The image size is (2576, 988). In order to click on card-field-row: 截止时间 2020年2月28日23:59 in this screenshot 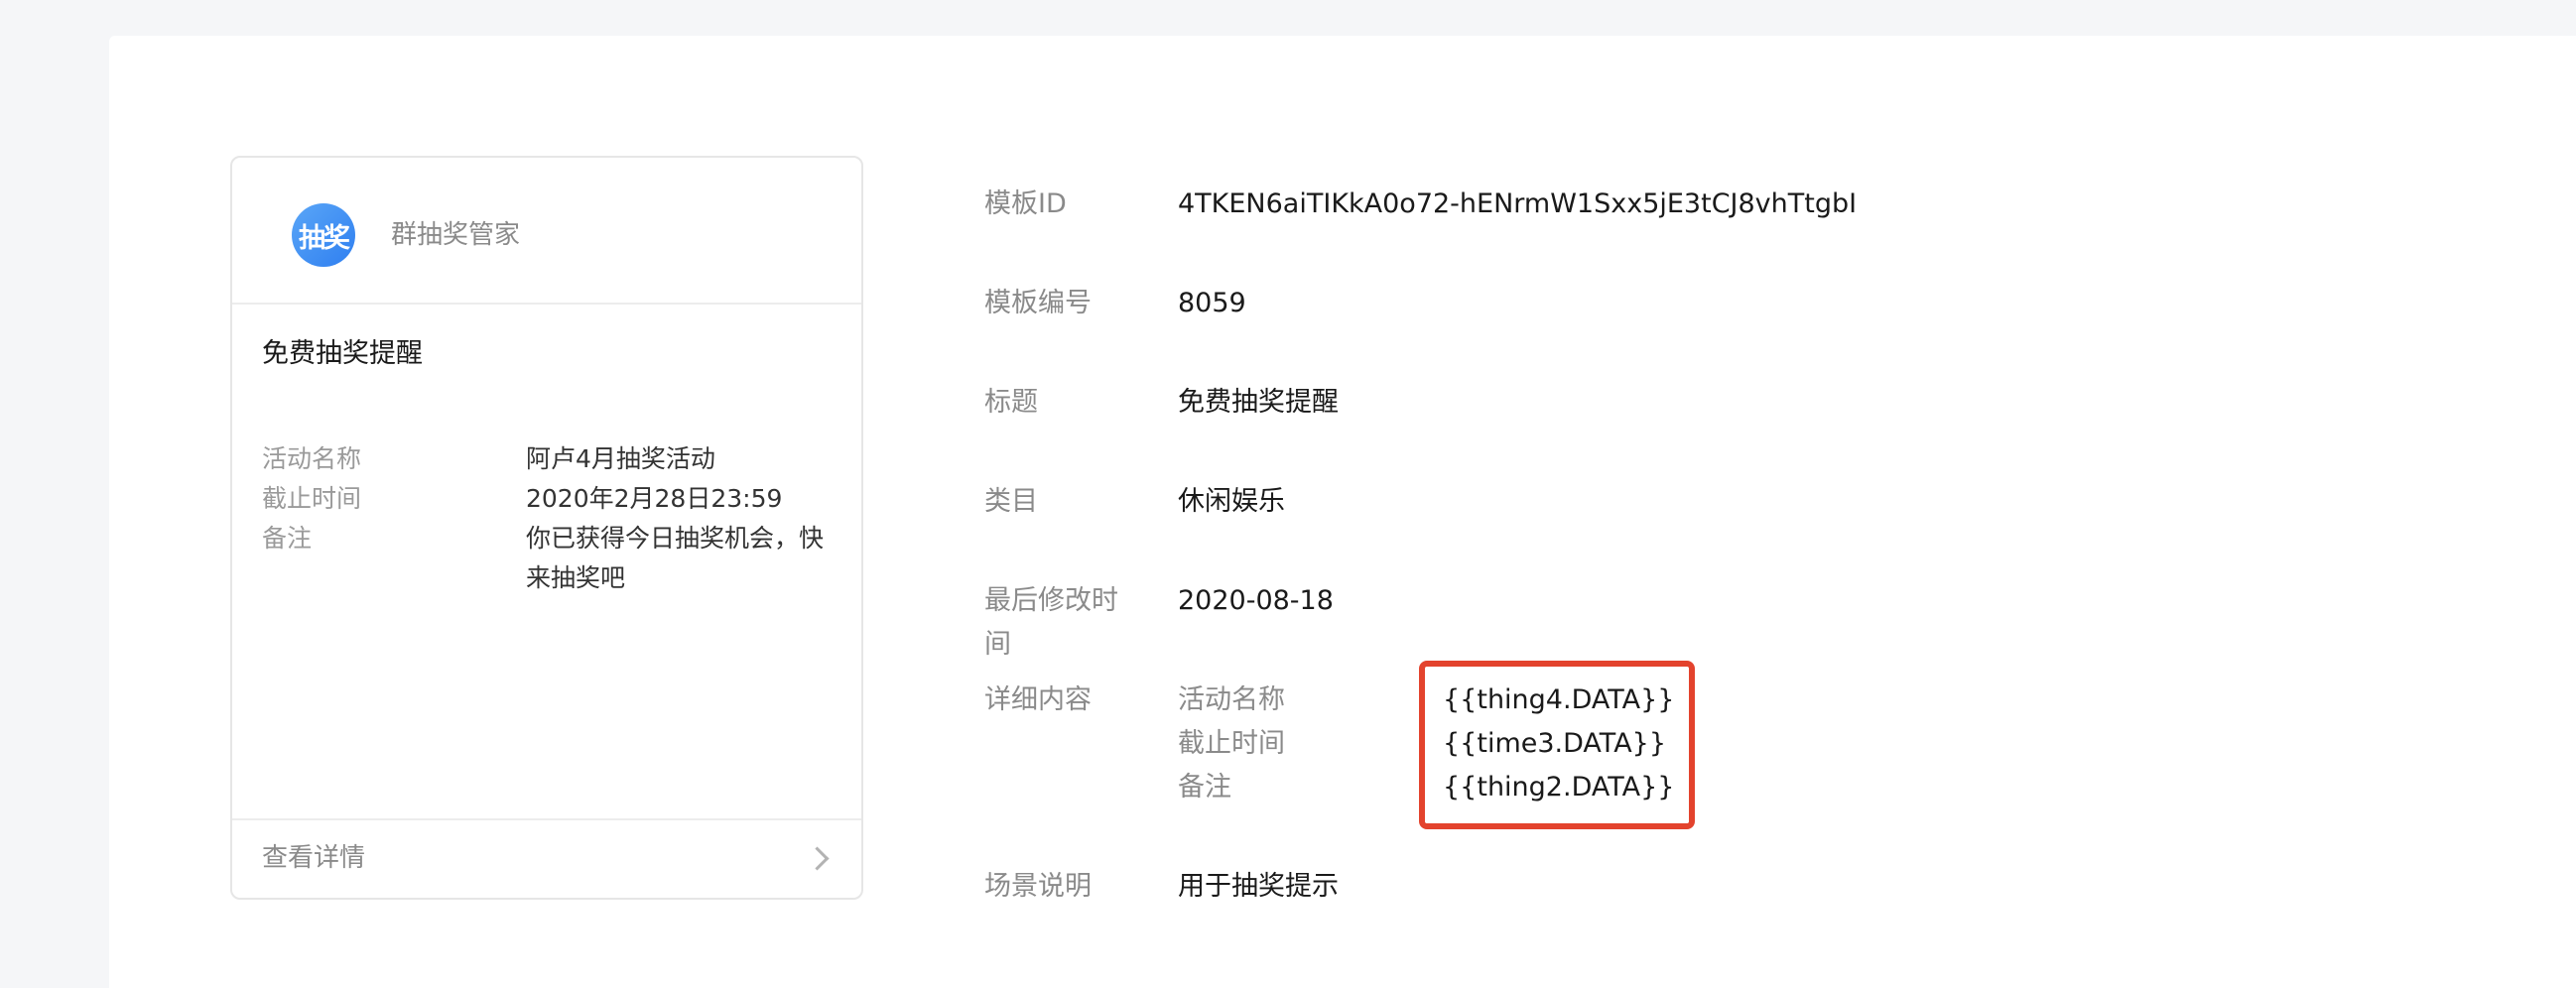, I will do `click(550, 499)`.